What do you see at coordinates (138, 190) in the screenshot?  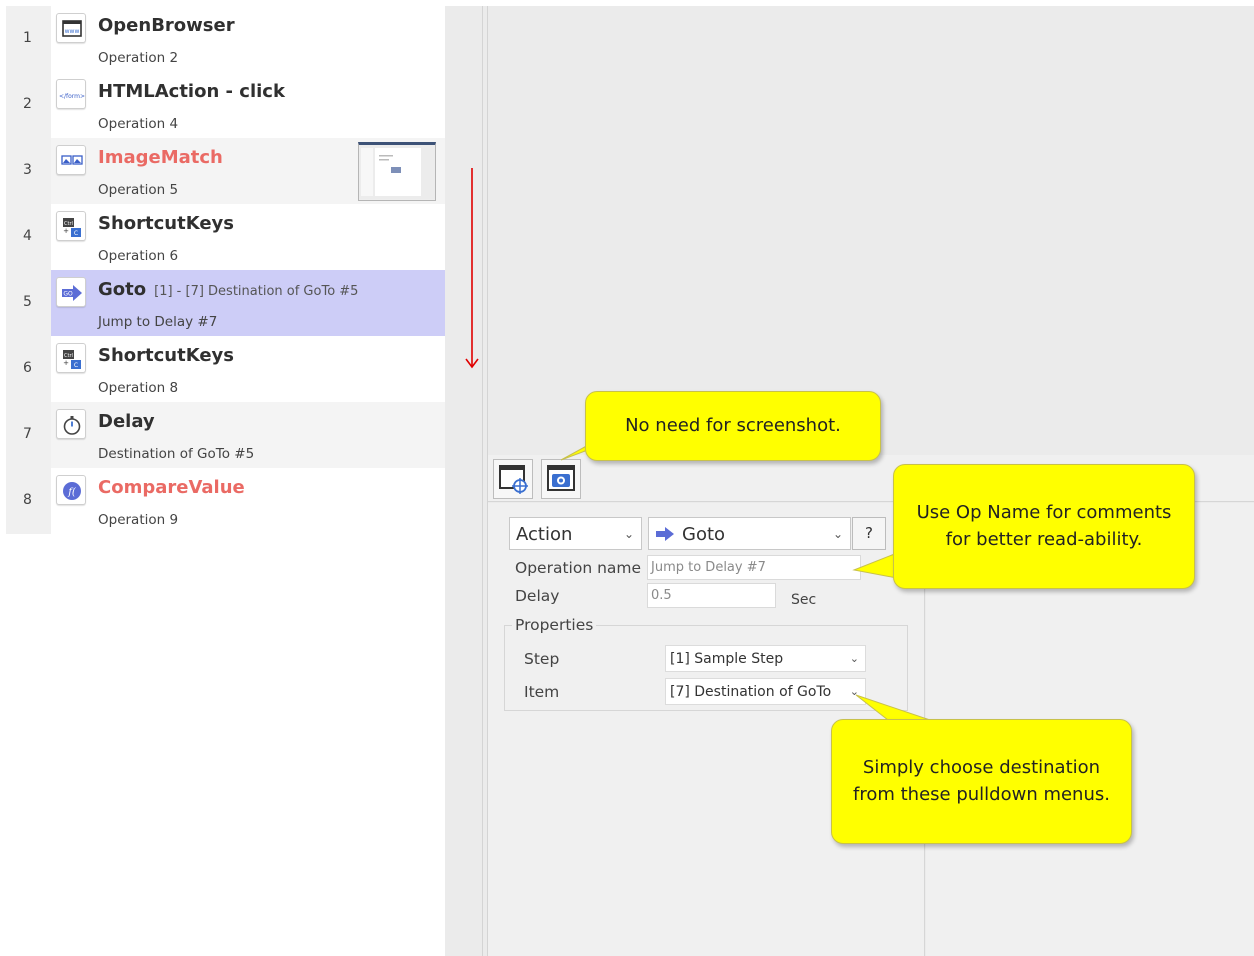 I see `operation-name: Operation 5` at bounding box center [138, 190].